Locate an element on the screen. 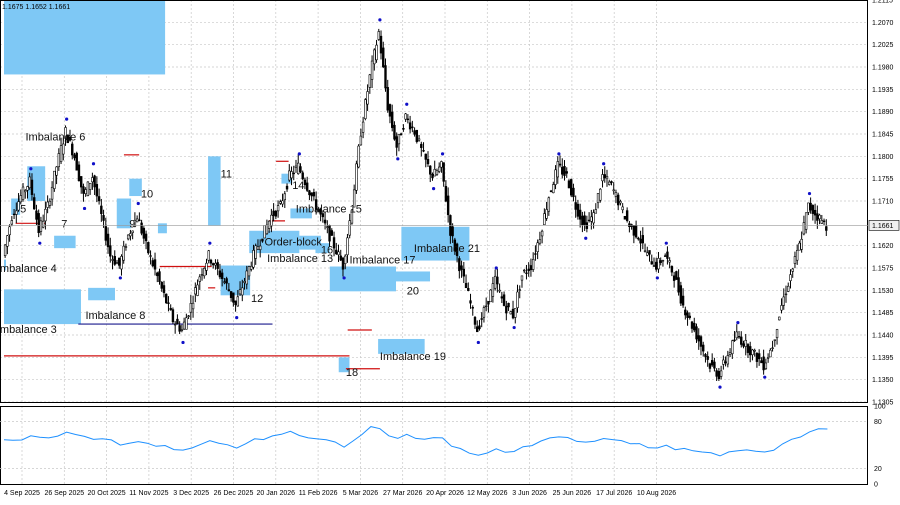 The width and height of the screenshot is (900, 505). zone-label: 7 is located at coordinates (64, 224).